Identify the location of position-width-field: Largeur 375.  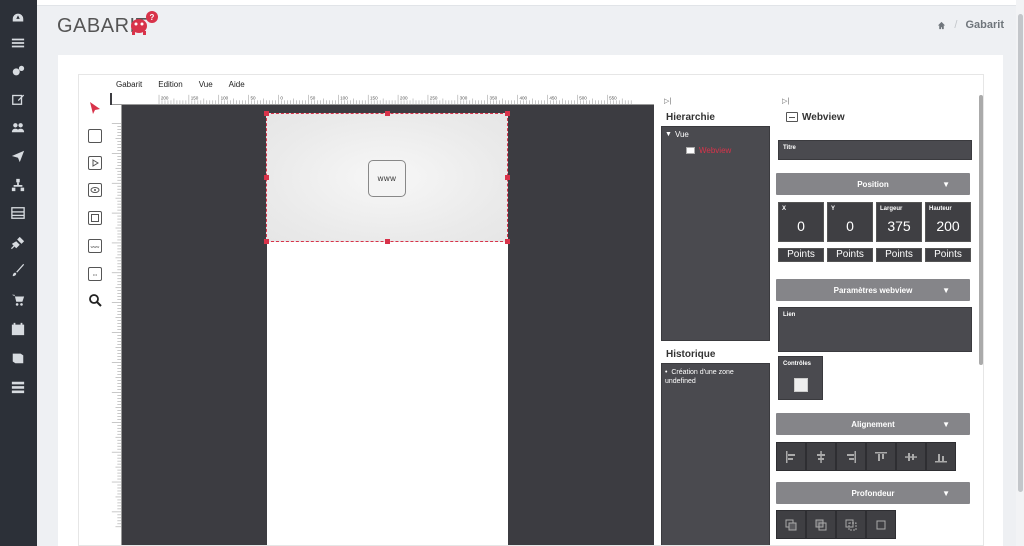
(899, 222).